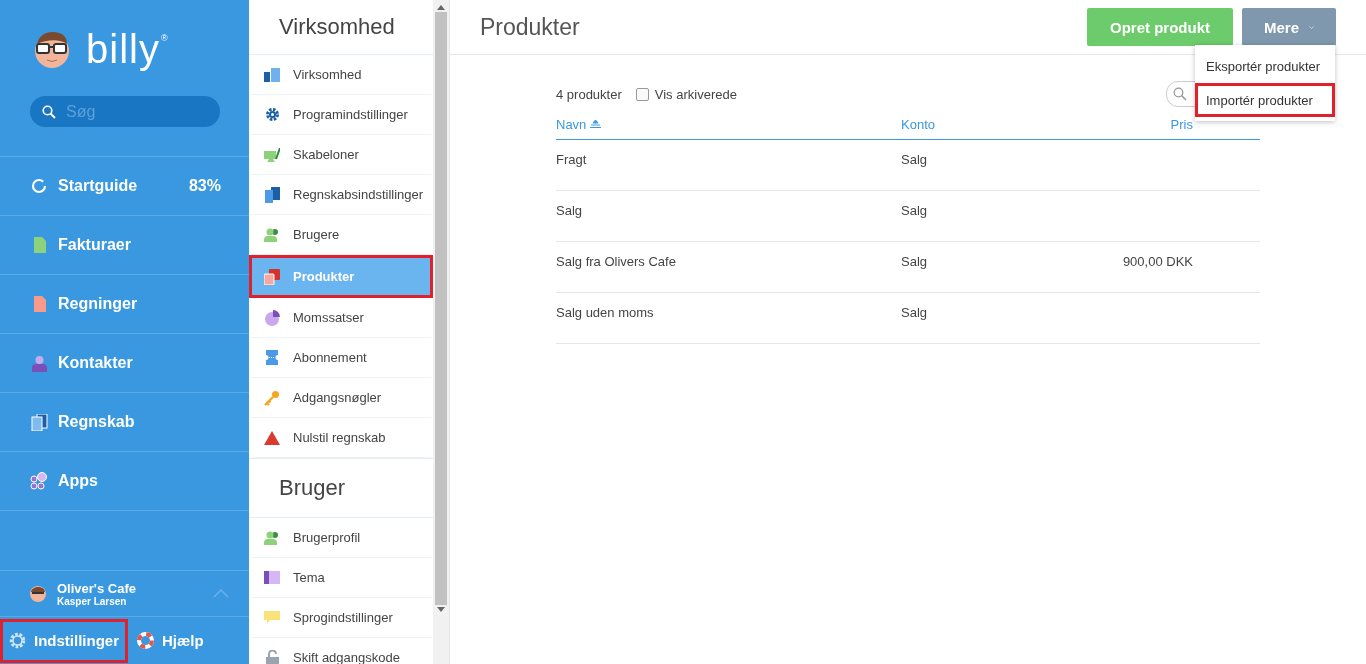 The image size is (1366, 664). What do you see at coordinates (92, 601) in the screenshot?
I see `user-name: Kasper Larsen` at bounding box center [92, 601].